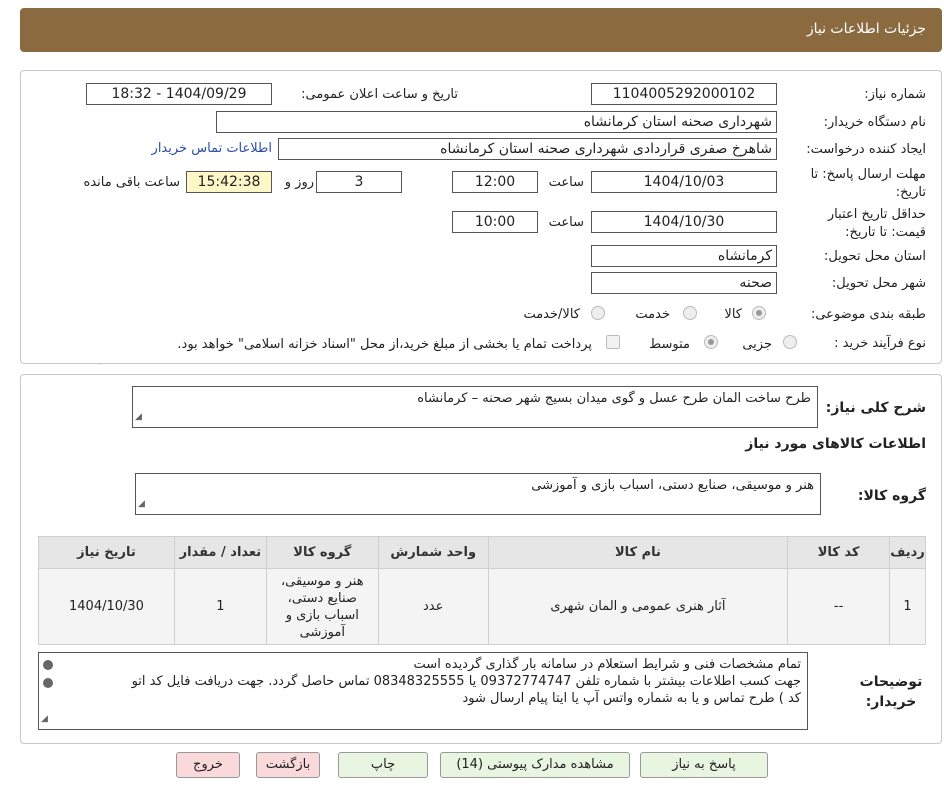 The width and height of the screenshot is (944, 798). What do you see at coordinates (684, 94) in the screenshot?
I see `need-number-field: 1104005292000102` at bounding box center [684, 94].